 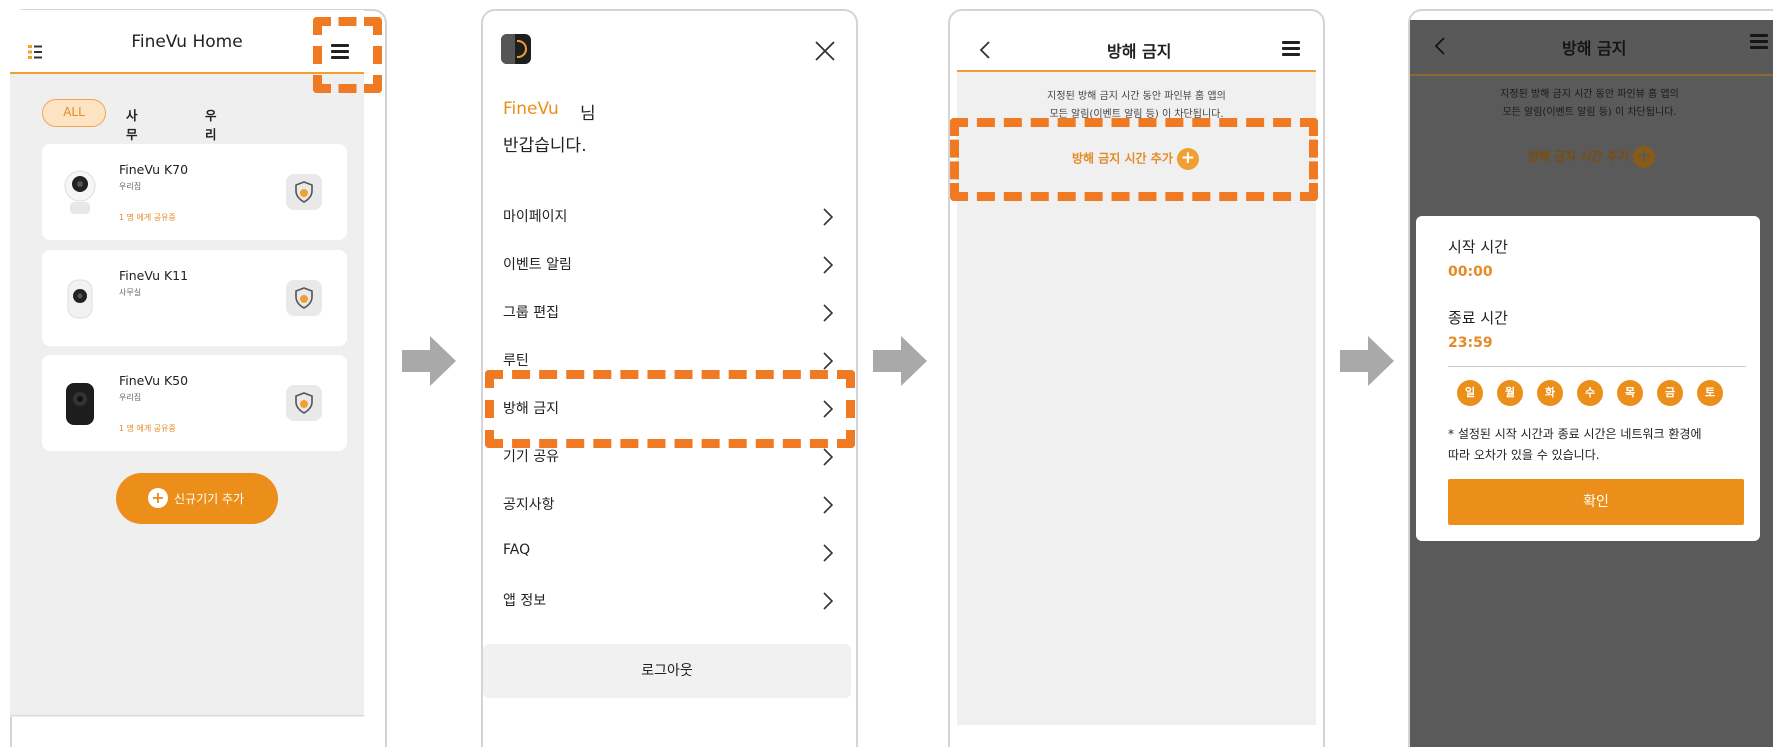 What do you see at coordinates (1596, 502) in the screenshot?
I see `confirm-button: 확인` at bounding box center [1596, 502].